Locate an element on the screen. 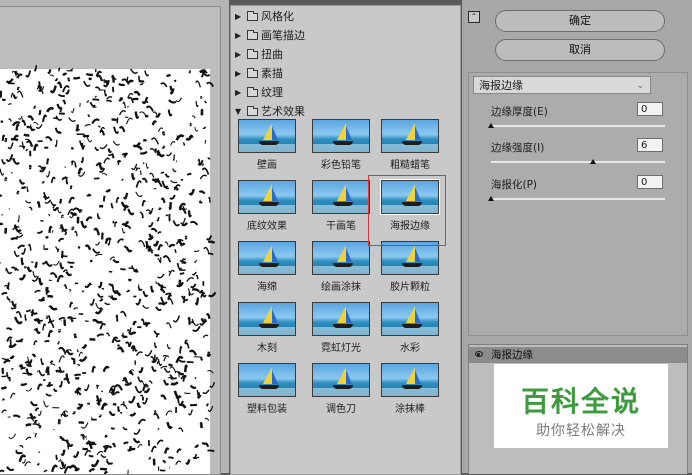 This screenshot has height=475, width=692. filter-category: ▶ 扭曲 is located at coordinates (259, 54).